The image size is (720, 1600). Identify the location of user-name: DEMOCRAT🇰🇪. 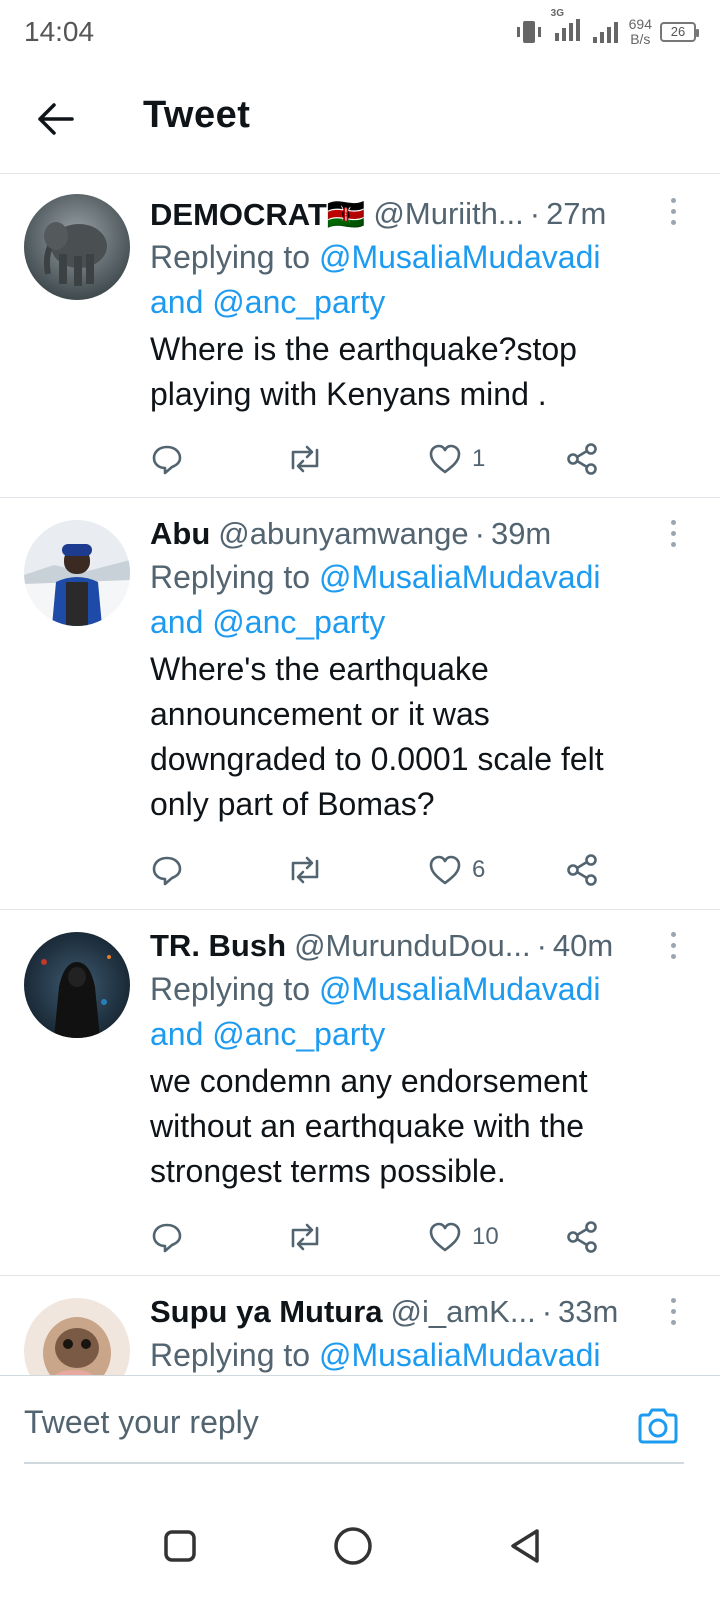
(257, 214).